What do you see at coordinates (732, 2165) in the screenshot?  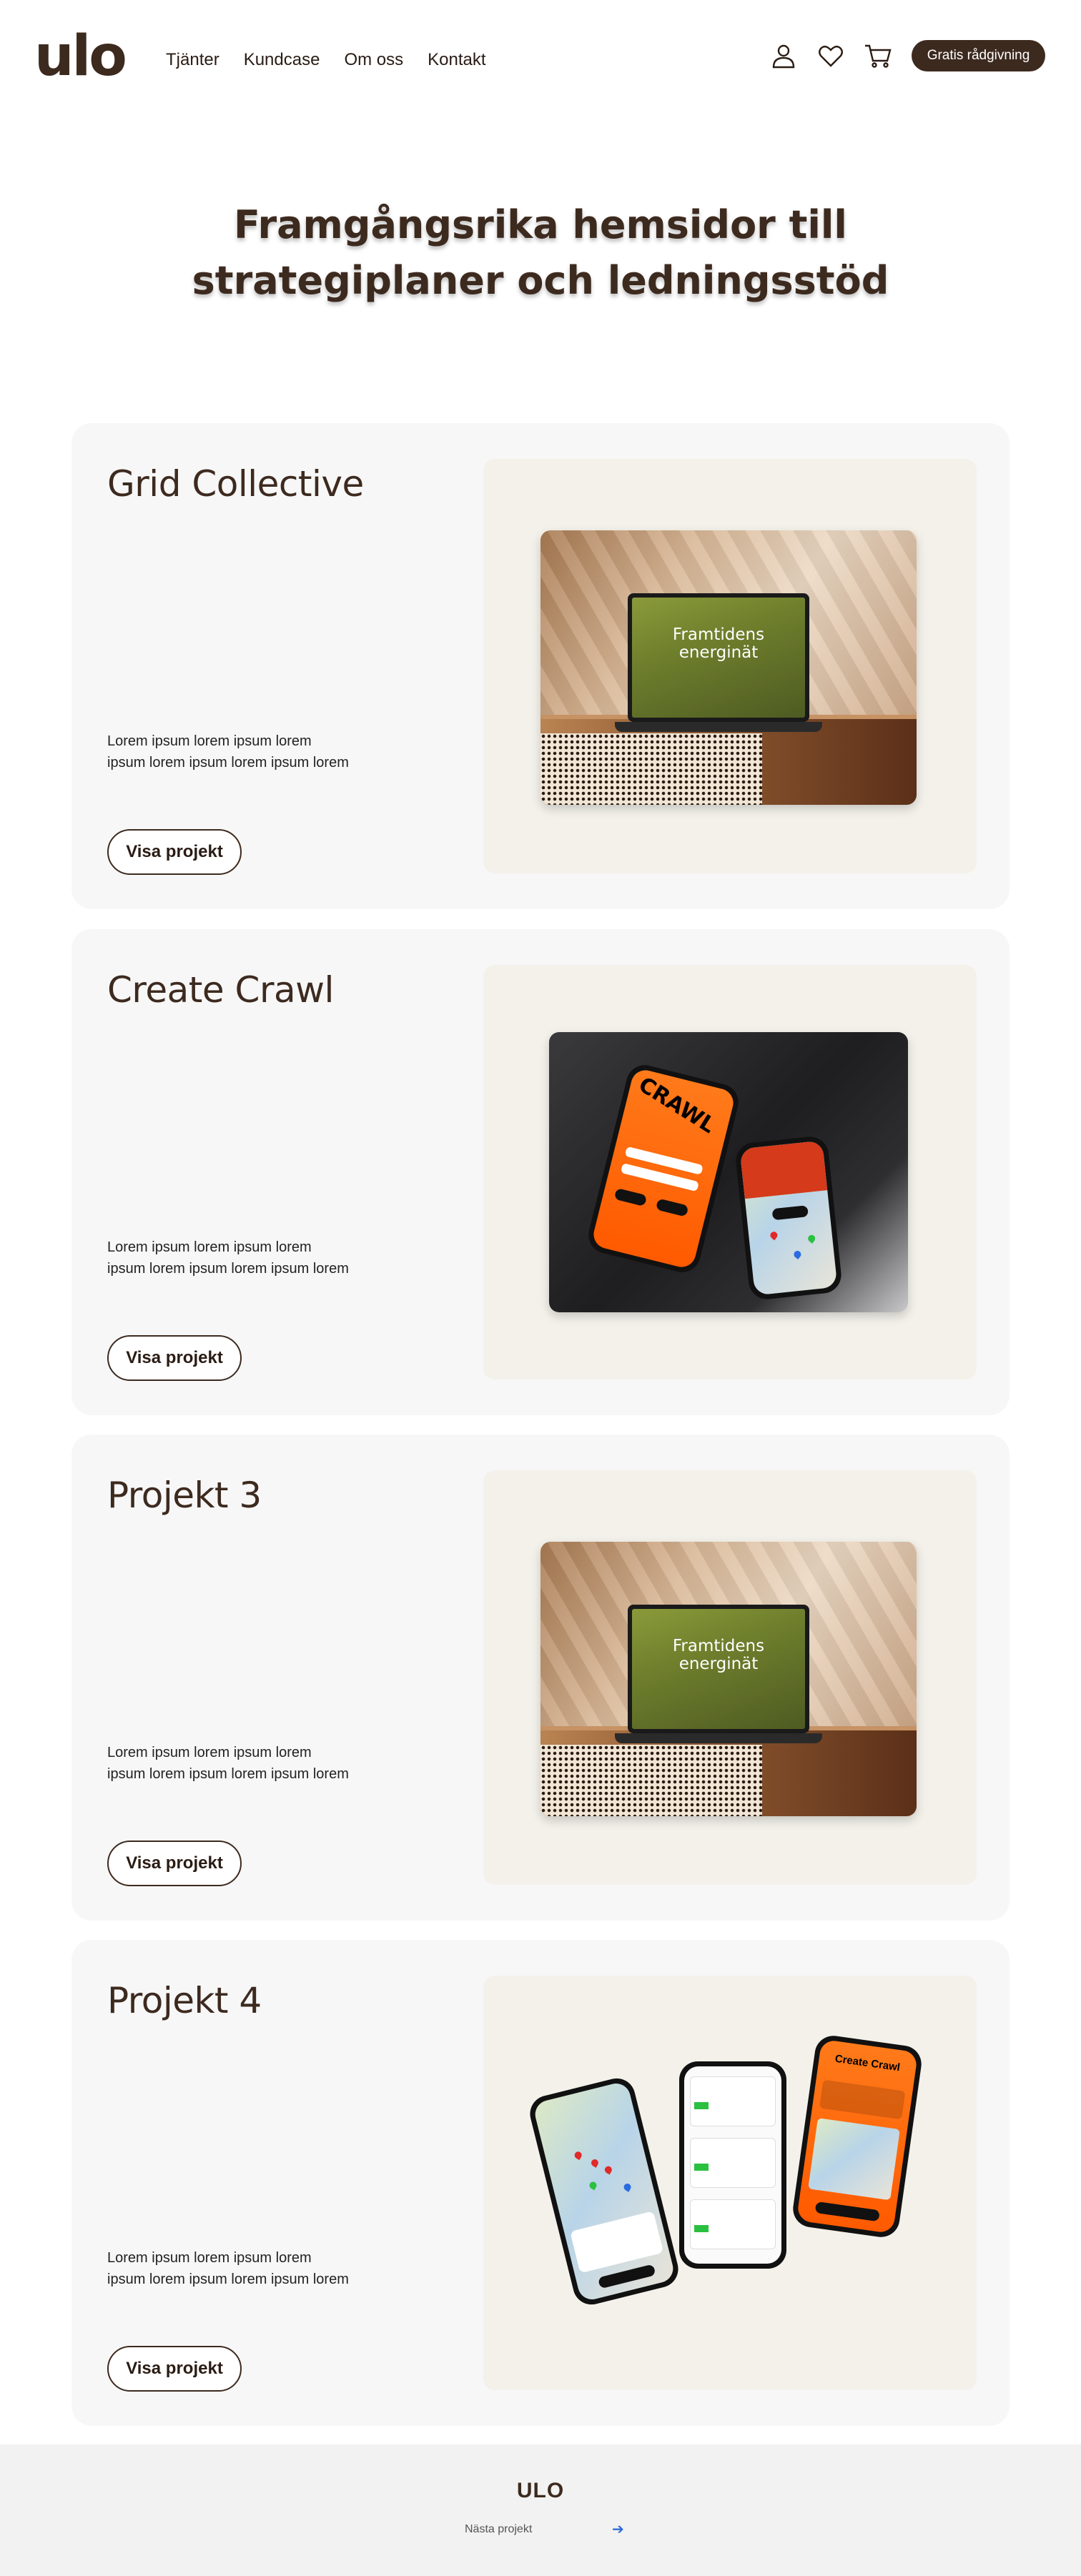 I see `phone-list` at bounding box center [732, 2165].